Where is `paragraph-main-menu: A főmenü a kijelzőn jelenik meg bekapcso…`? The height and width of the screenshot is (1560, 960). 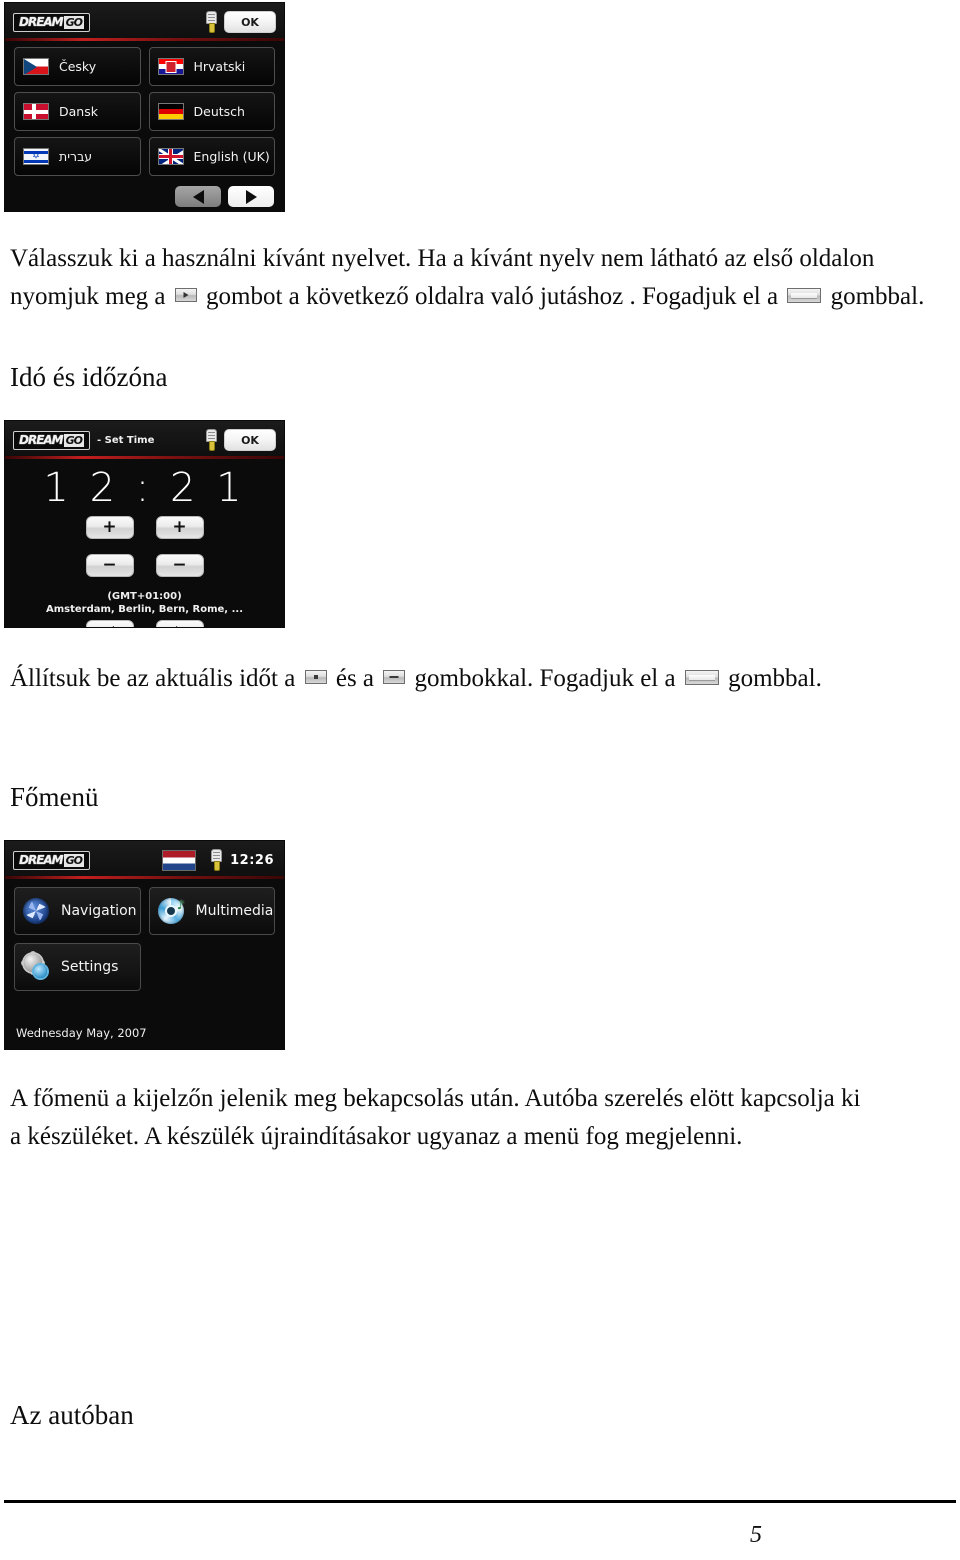 paragraph-main-menu: A főmenü a kijelzőn jelenik meg bekapcso… is located at coordinates (480, 1118).